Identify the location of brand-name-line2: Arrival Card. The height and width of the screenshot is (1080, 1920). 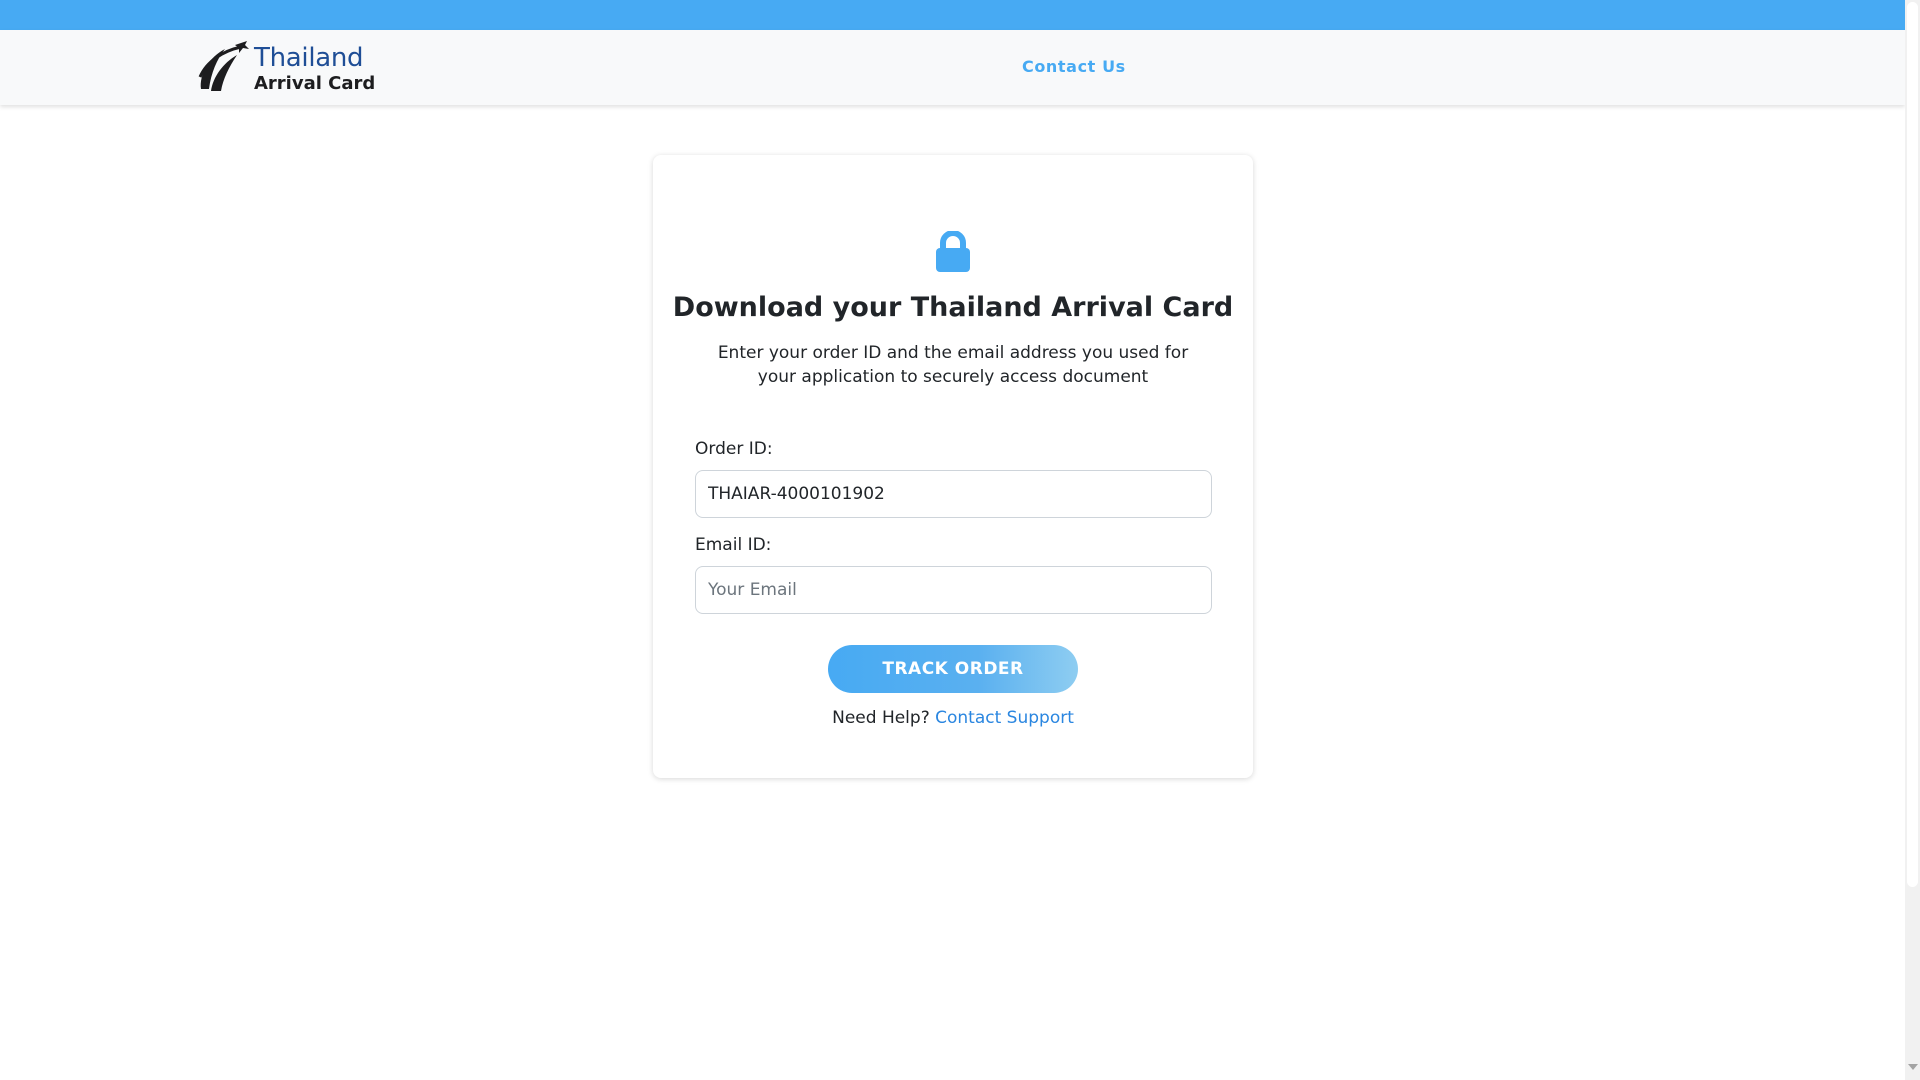
(315, 83).